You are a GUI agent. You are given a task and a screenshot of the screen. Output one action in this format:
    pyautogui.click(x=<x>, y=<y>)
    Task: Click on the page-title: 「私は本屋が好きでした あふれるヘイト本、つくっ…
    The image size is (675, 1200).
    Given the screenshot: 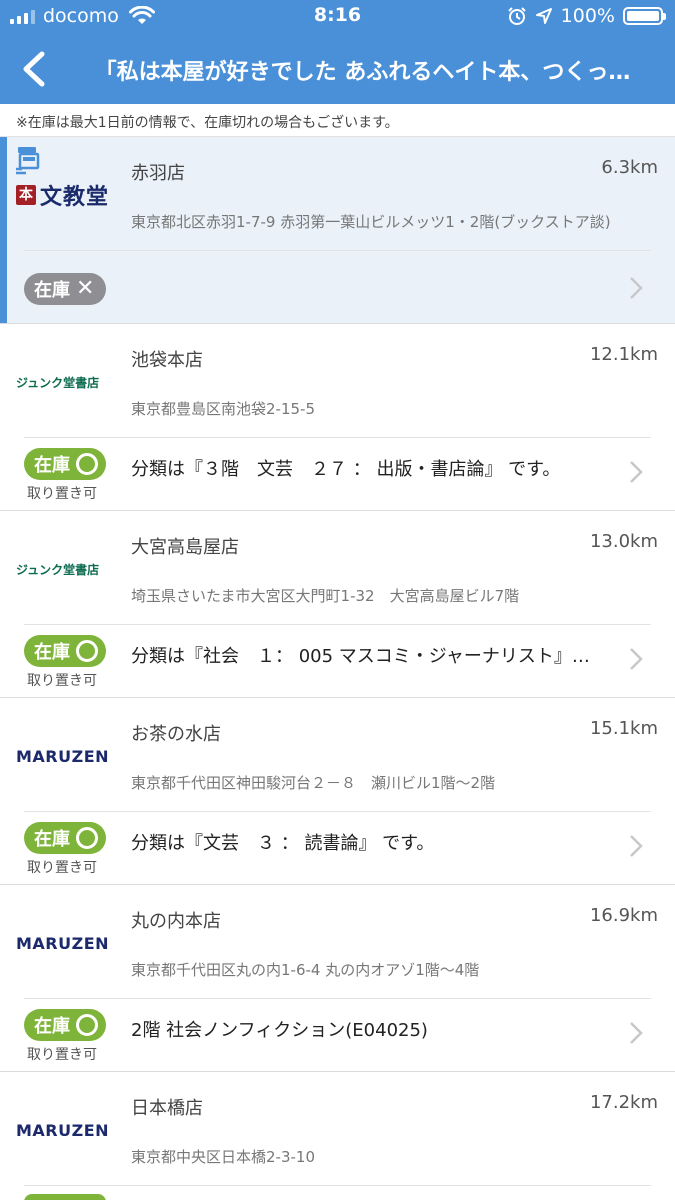 What is the action you would take?
    pyautogui.click(x=362, y=72)
    